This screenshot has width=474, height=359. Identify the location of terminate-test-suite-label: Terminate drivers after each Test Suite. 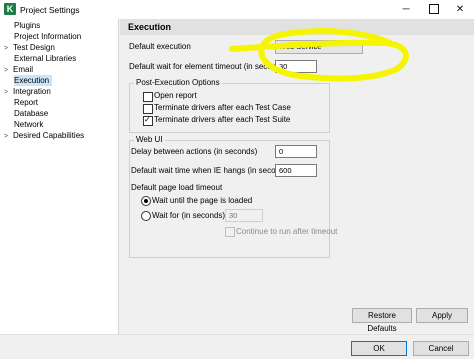
(222, 119).